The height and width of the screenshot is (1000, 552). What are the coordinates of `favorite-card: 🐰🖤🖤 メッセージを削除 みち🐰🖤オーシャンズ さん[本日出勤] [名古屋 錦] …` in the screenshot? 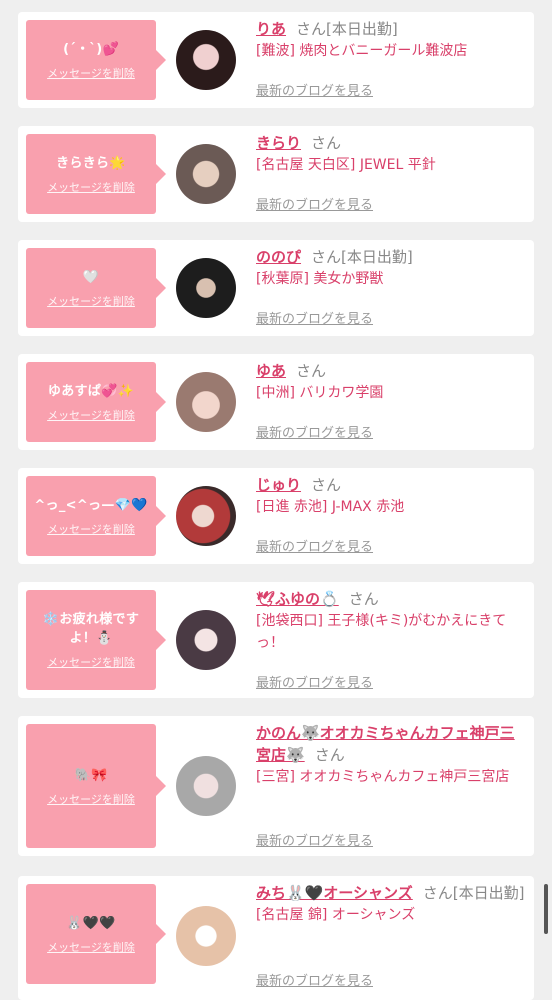 It's located at (276, 938).